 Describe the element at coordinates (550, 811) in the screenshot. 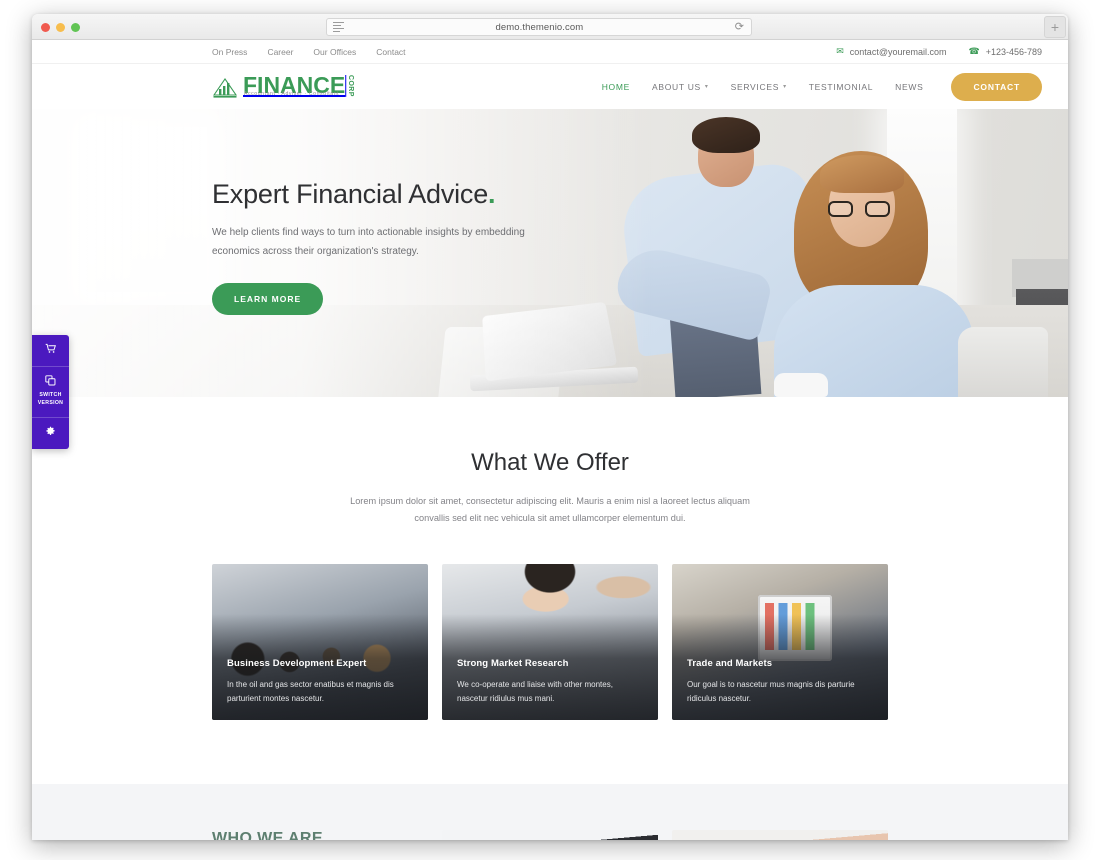

I see `who-we-are-section: WHO WE ARE` at that location.